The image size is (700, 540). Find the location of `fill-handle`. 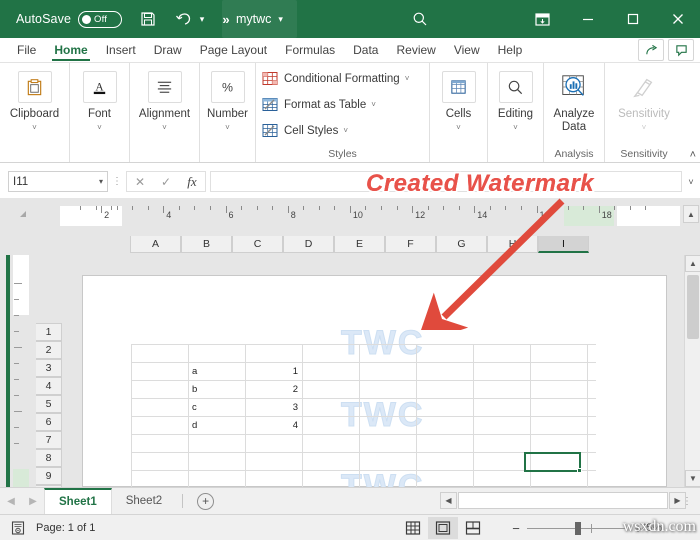

fill-handle is located at coordinates (579, 470).